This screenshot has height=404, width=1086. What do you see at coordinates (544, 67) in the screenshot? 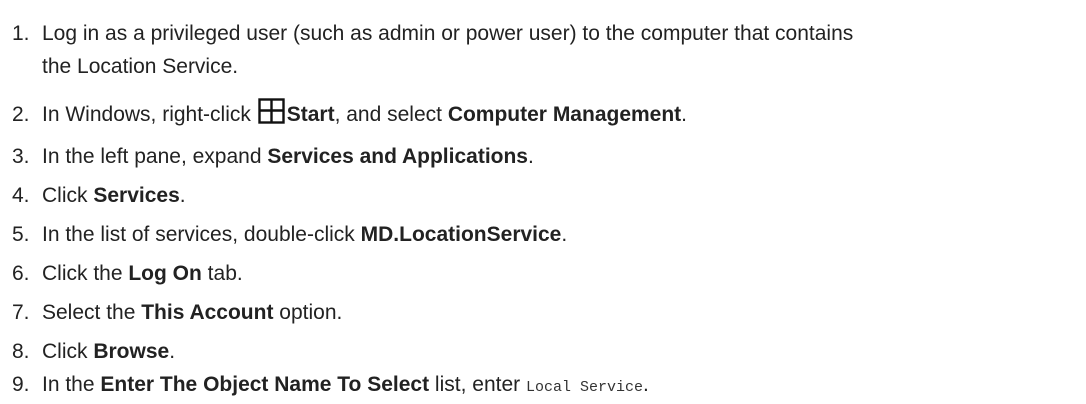
I see `step-1-continued: the Location Service.` at bounding box center [544, 67].